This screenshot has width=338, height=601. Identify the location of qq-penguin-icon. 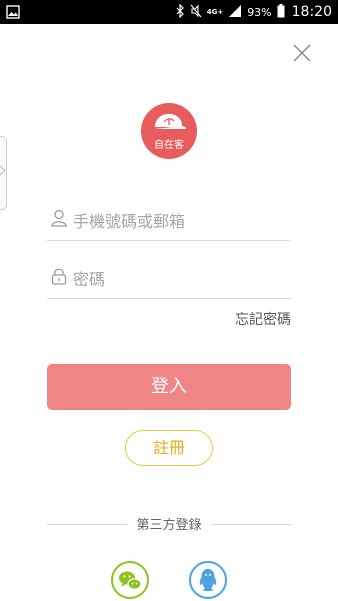
(208, 580).